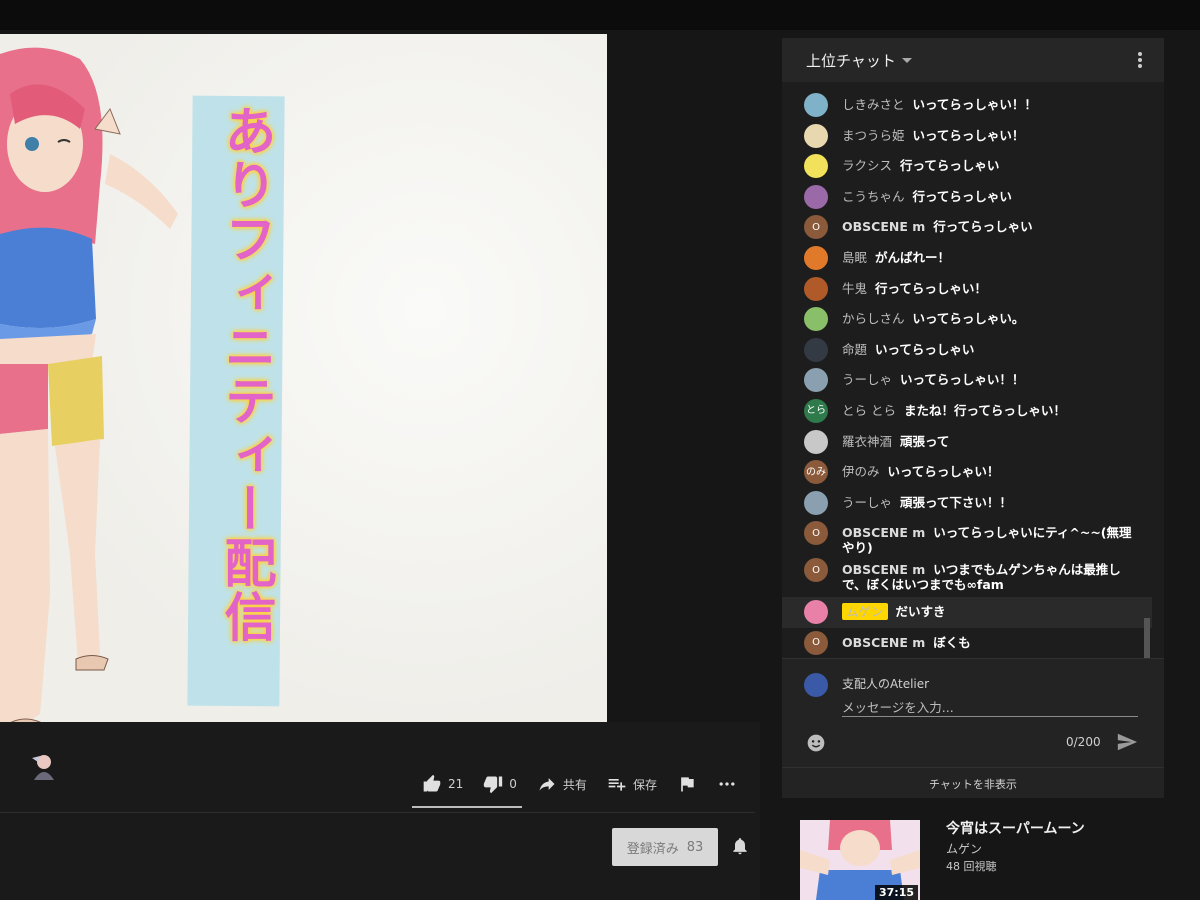 The width and height of the screenshot is (1200, 900). Describe the element at coordinates (967, 442) in the screenshot. I see `chat-message: 羅衣神酒 頑張って` at that location.